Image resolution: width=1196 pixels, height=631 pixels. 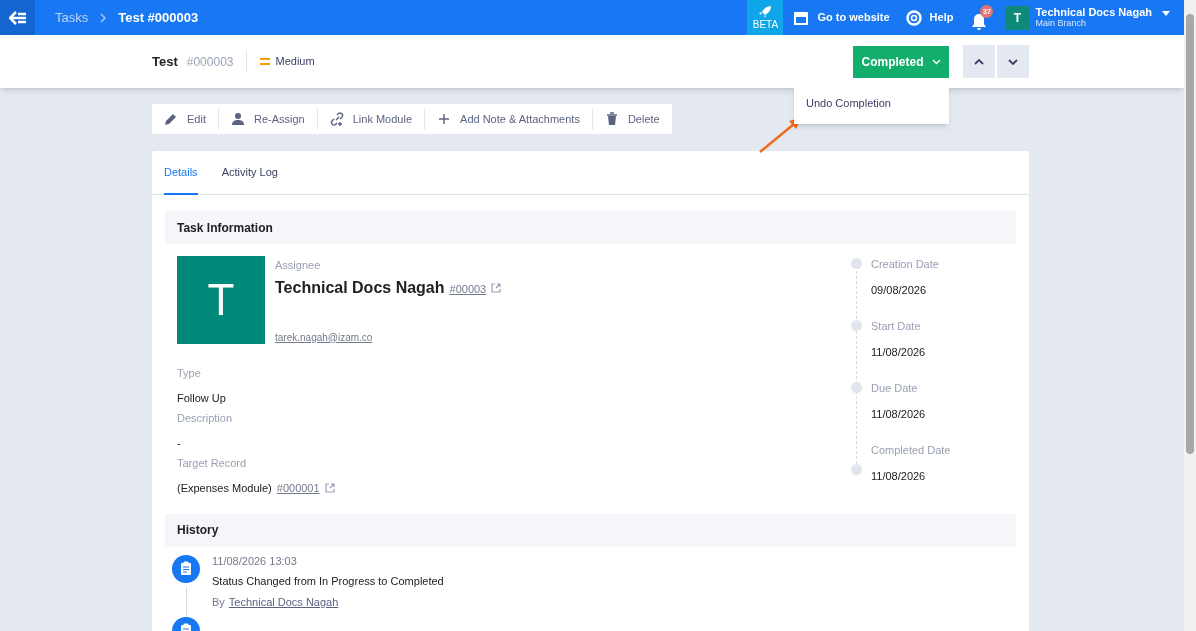 I want to click on user-name: Technical Docs Nagah, so click(x=1093, y=12).